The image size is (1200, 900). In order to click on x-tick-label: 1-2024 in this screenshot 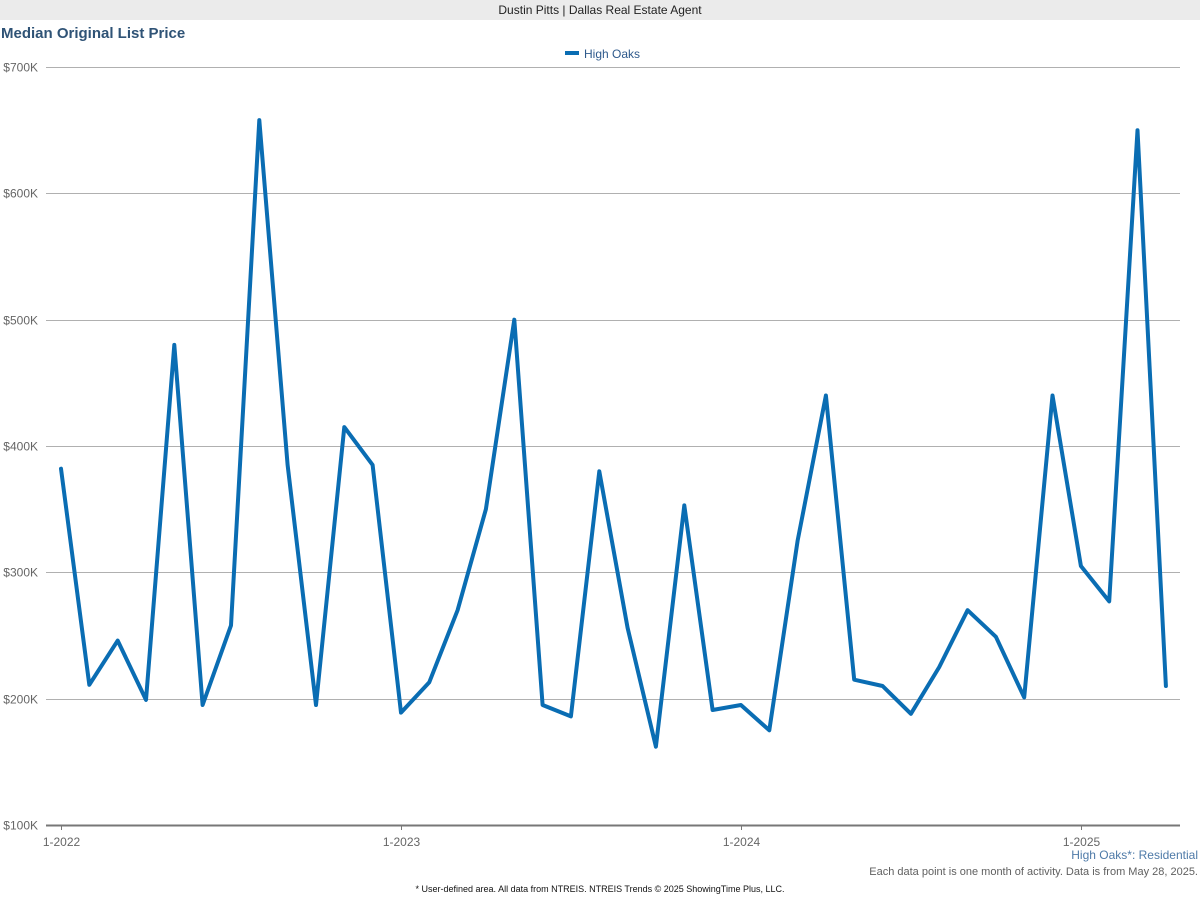, I will do `click(742, 842)`.